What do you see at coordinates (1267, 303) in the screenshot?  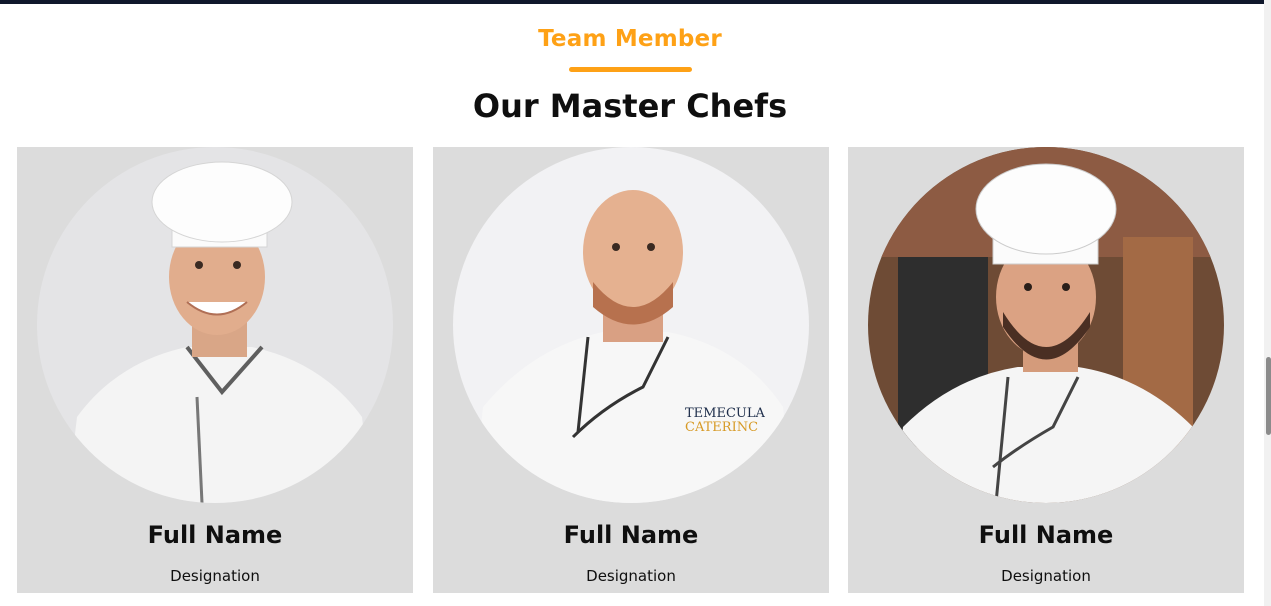 I see `scrollbar-track` at bounding box center [1267, 303].